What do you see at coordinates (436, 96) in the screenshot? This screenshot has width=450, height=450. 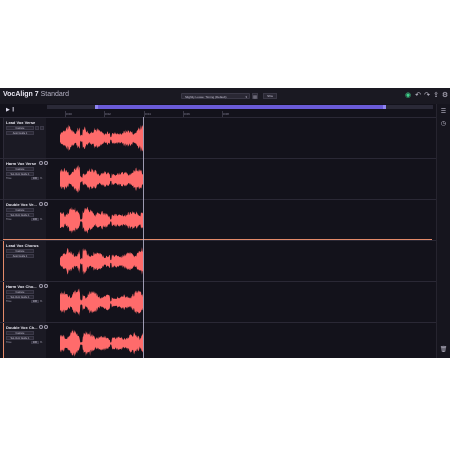 I see `export-icon: ⇪` at bounding box center [436, 96].